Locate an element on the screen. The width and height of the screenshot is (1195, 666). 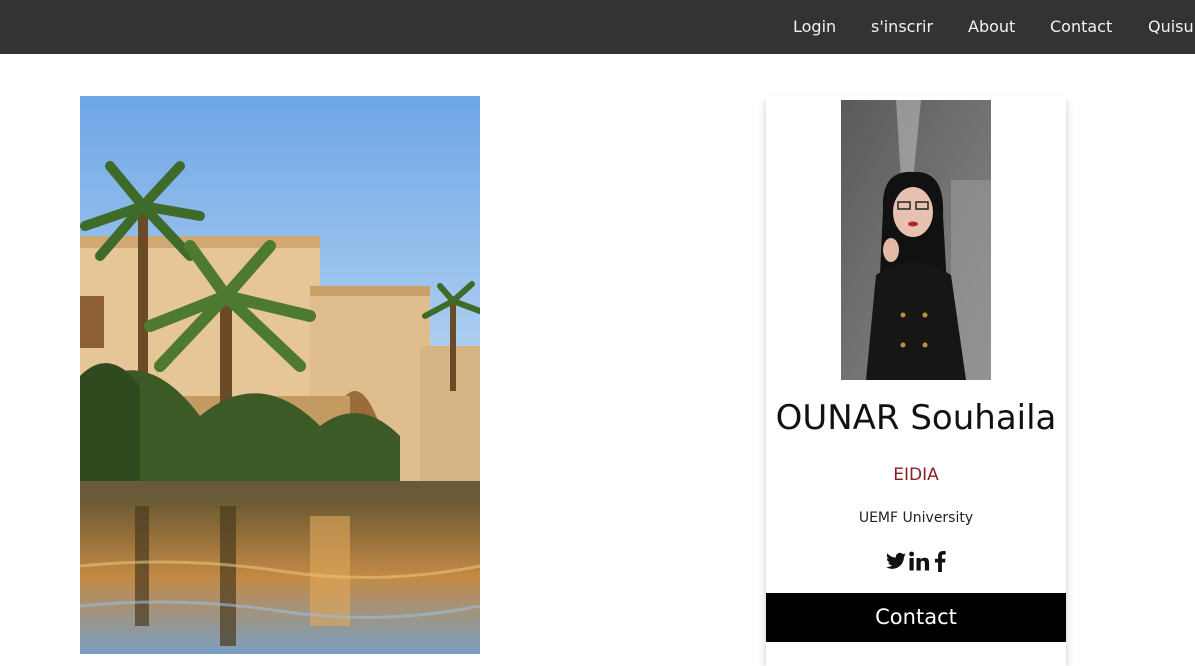
social-links is located at coordinates (916, 561).